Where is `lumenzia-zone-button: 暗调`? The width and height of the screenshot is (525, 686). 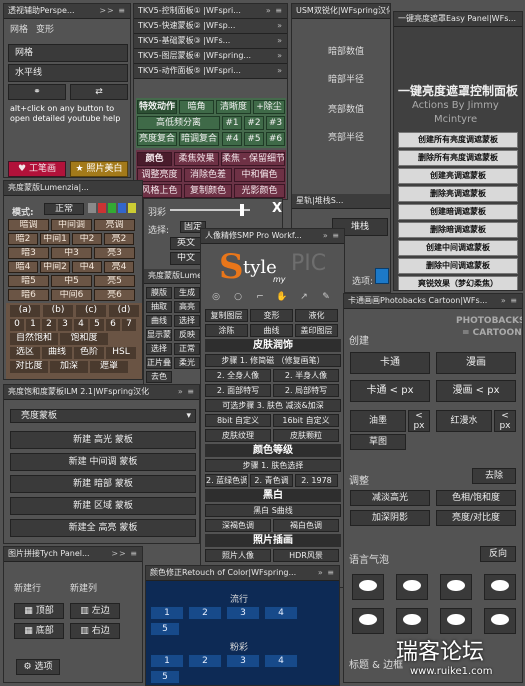 lumenzia-zone-button: 暗调 is located at coordinates (28, 225).